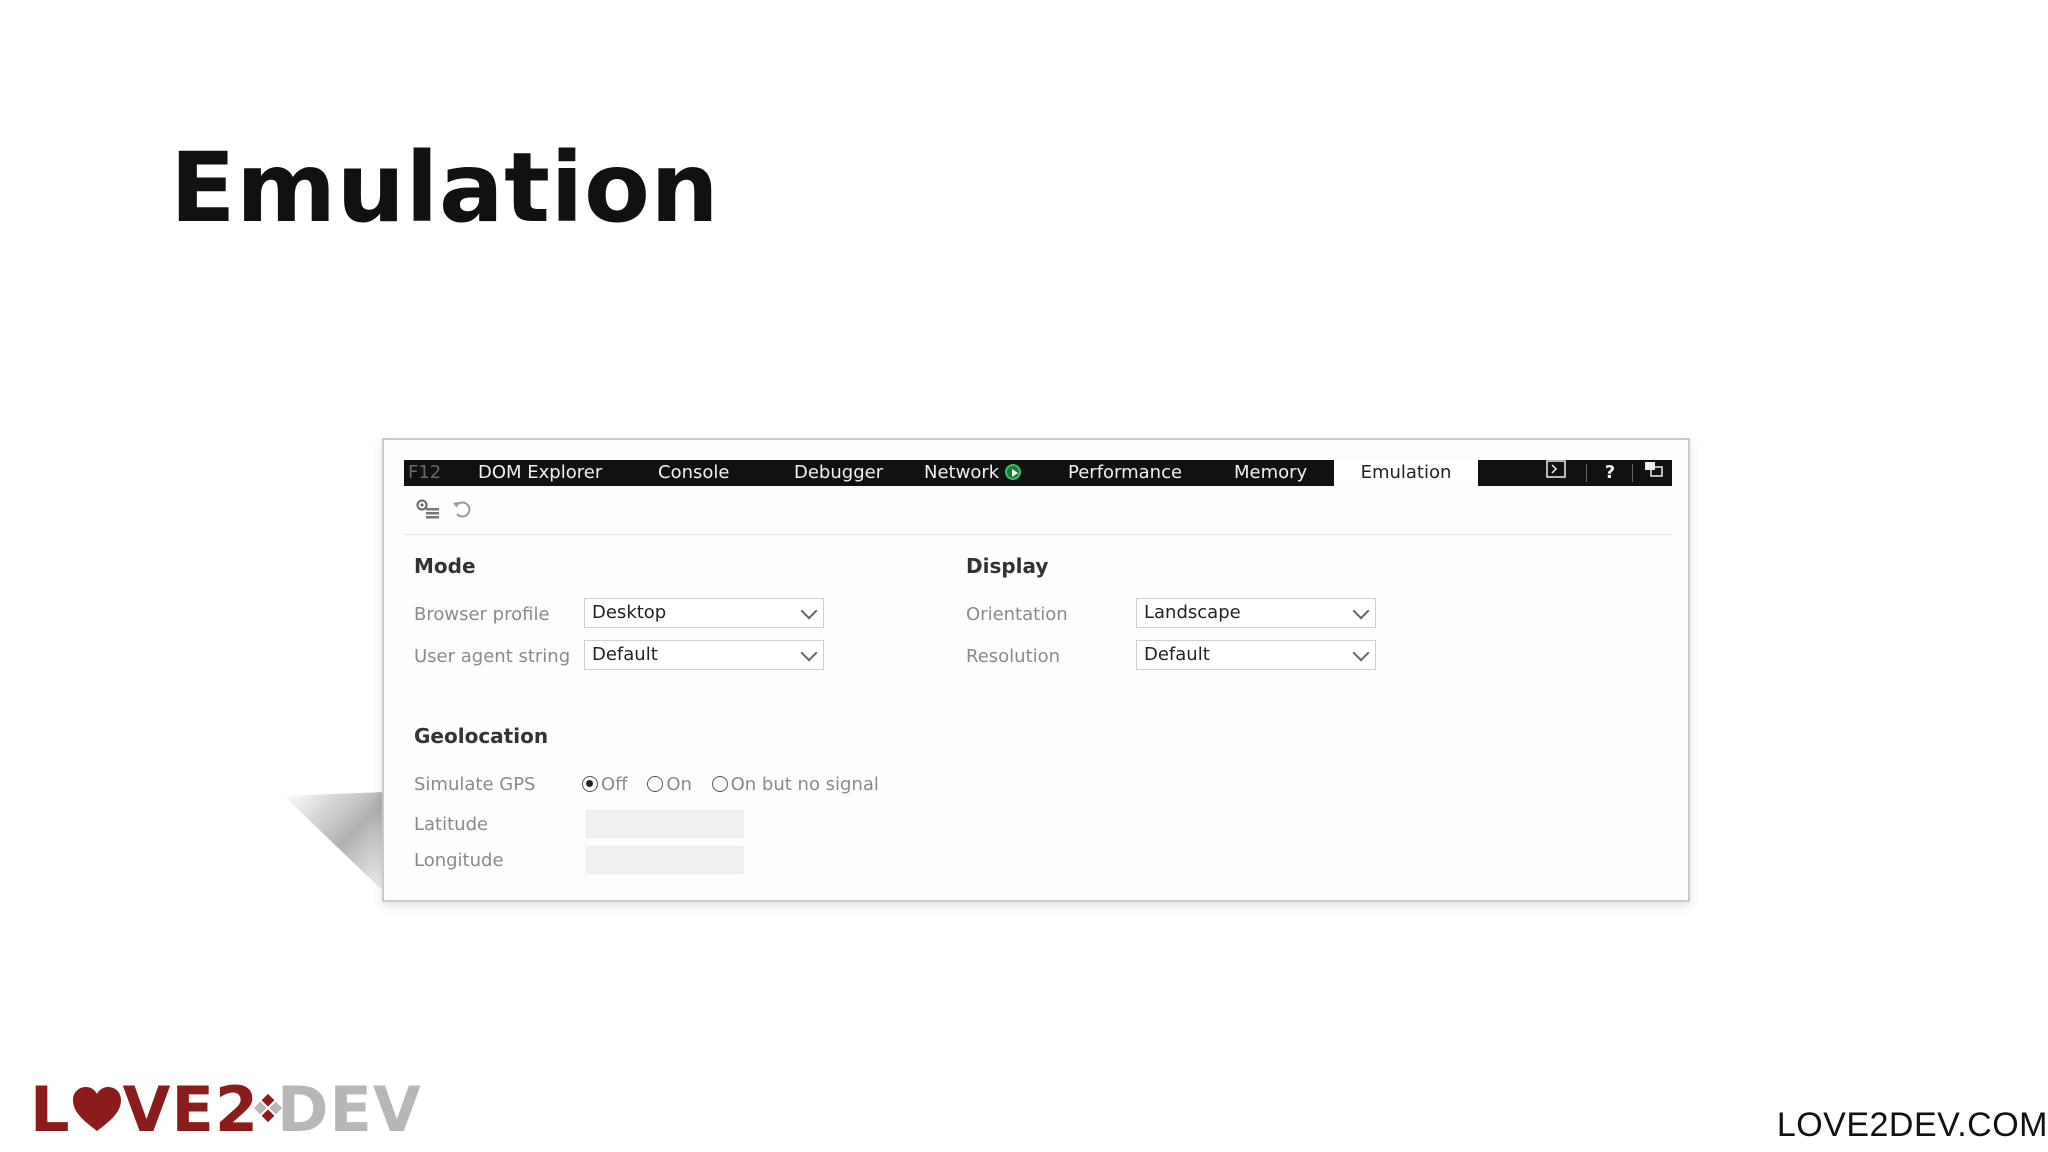 This screenshot has height=1152, width=2048. What do you see at coordinates (1610, 473) in the screenshot?
I see `help-icon: ?` at bounding box center [1610, 473].